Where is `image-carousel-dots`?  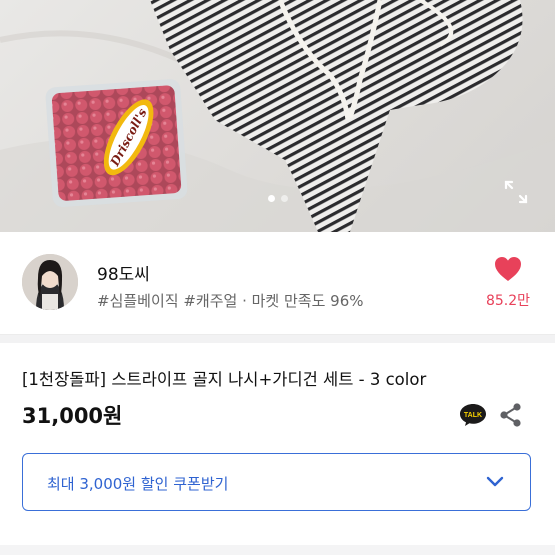 image-carousel-dots is located at coordinates (277, 198).